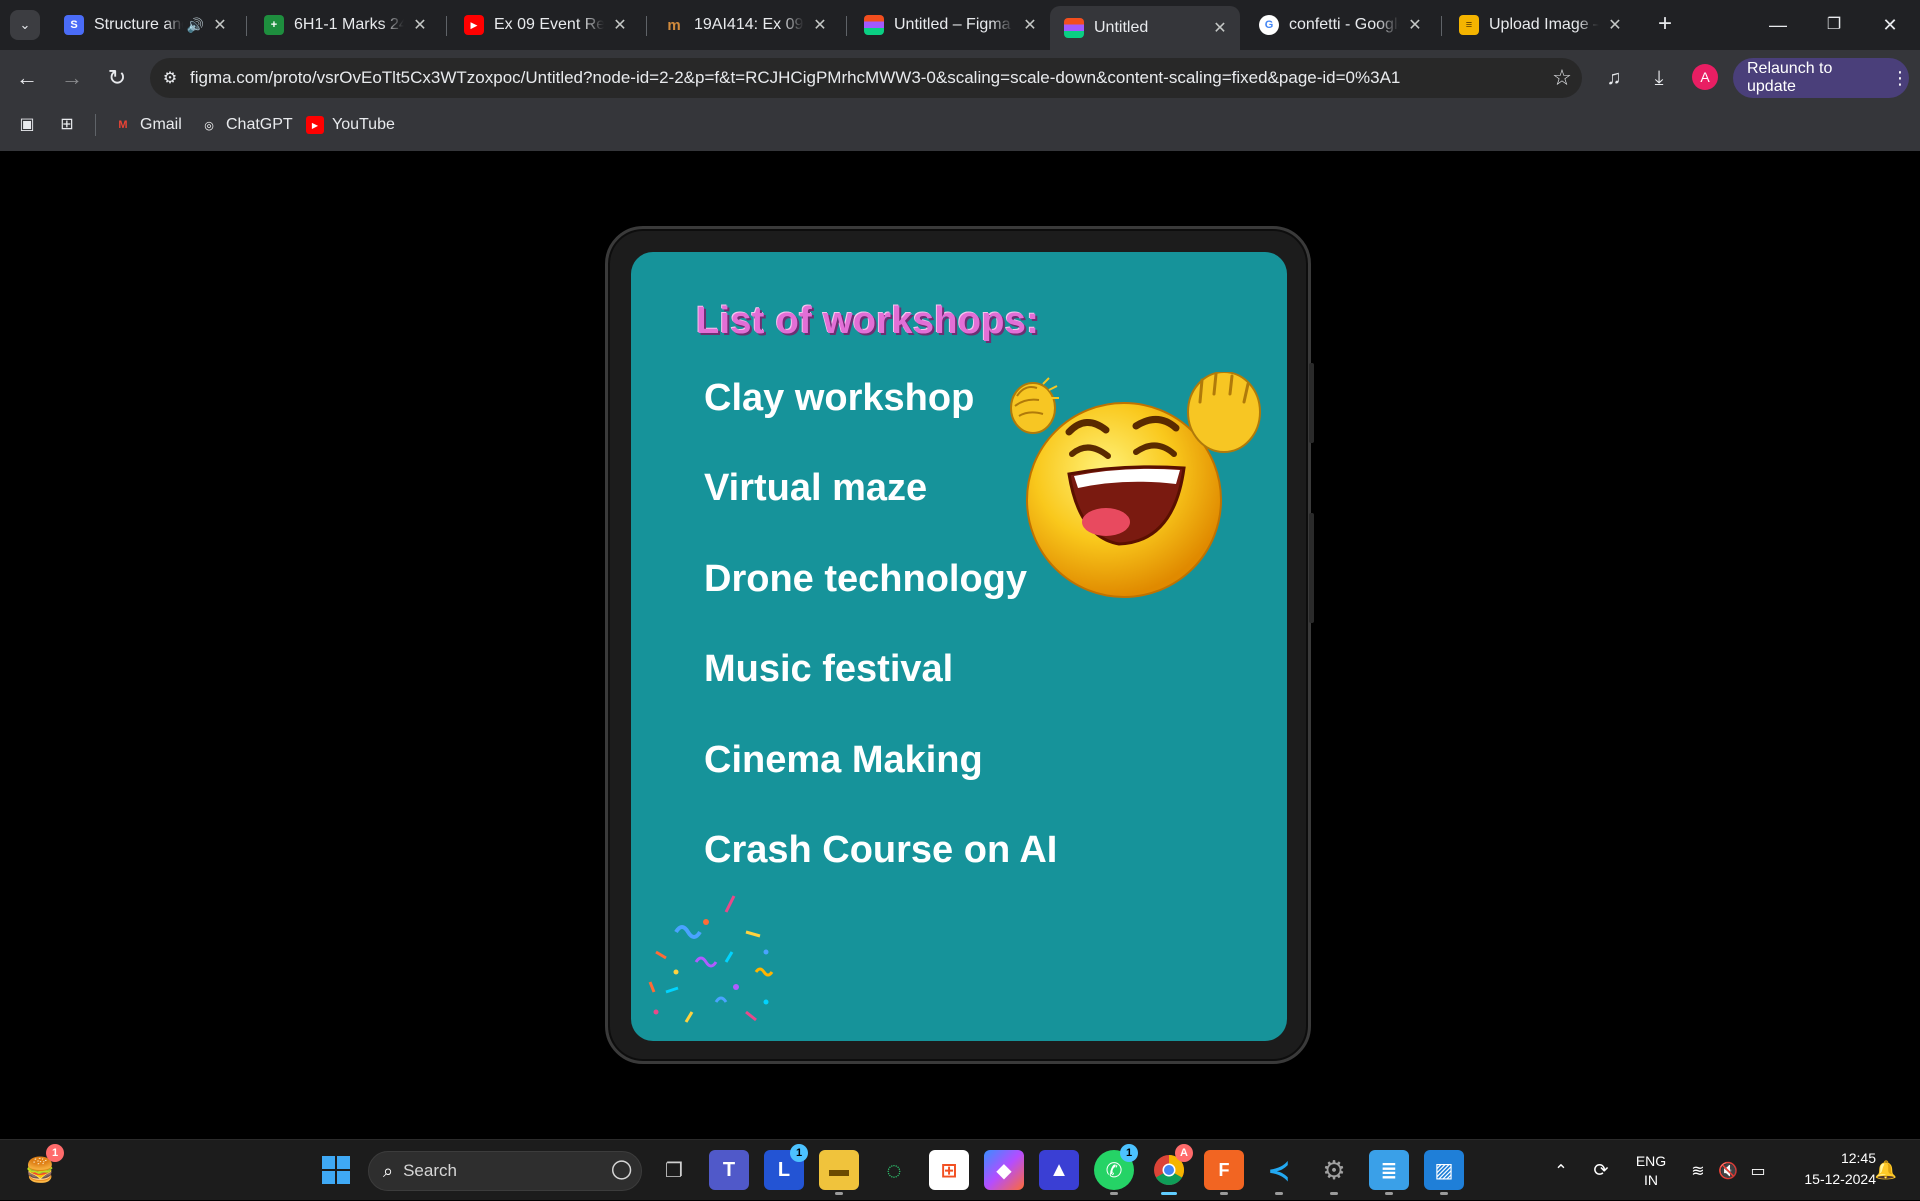 This screenshot has width=1920, height=1201. I want to click on tab-structure: S Structure and 🔊 ✕, so click(145, 25).